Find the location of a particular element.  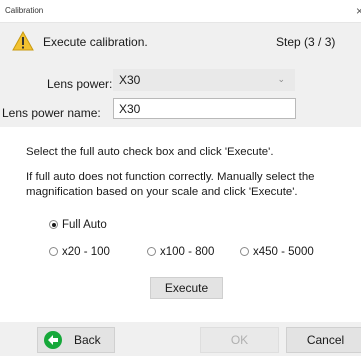

full-auto-label: Full Auto is located at coordinates (84, 225).